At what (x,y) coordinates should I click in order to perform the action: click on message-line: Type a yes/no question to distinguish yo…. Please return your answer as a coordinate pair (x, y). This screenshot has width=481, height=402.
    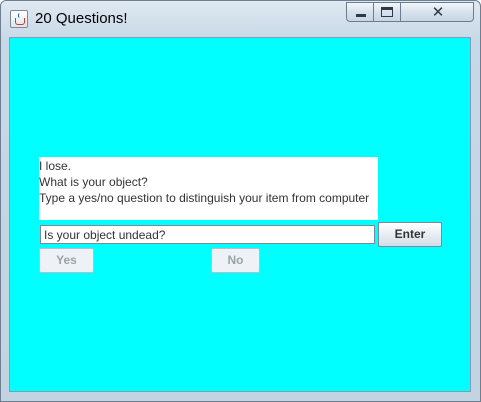
    Looking at the image, I should click on (204, 198).